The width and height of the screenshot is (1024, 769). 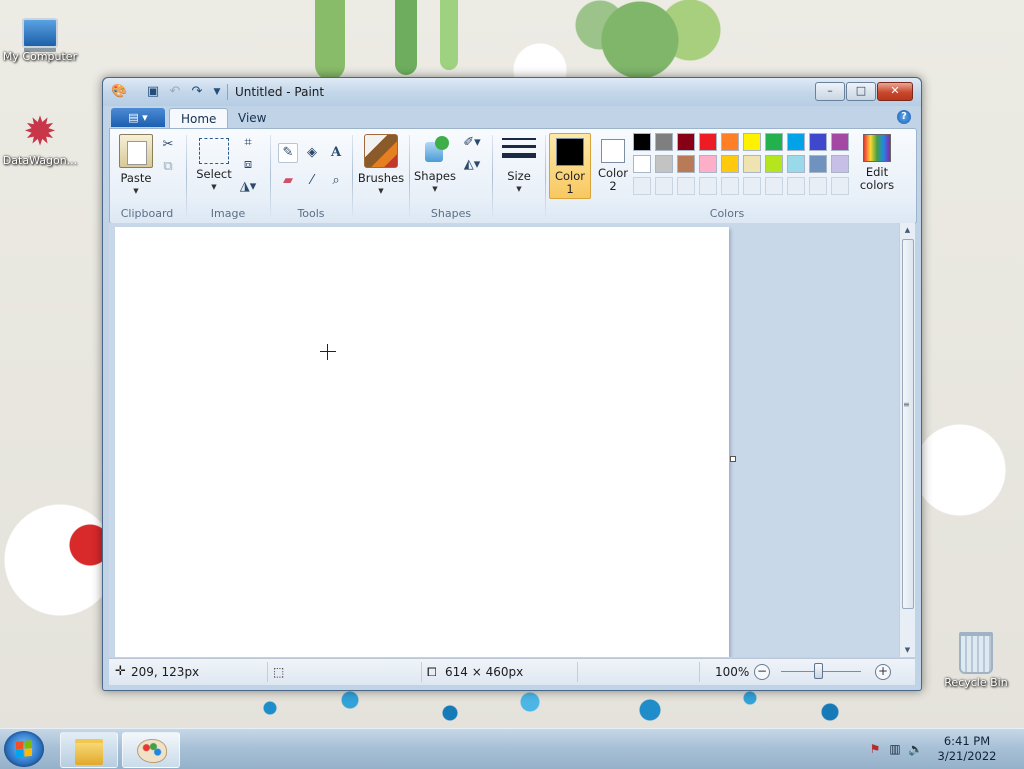 I want to click on tab-home: Home, so click(x=199, y=118).